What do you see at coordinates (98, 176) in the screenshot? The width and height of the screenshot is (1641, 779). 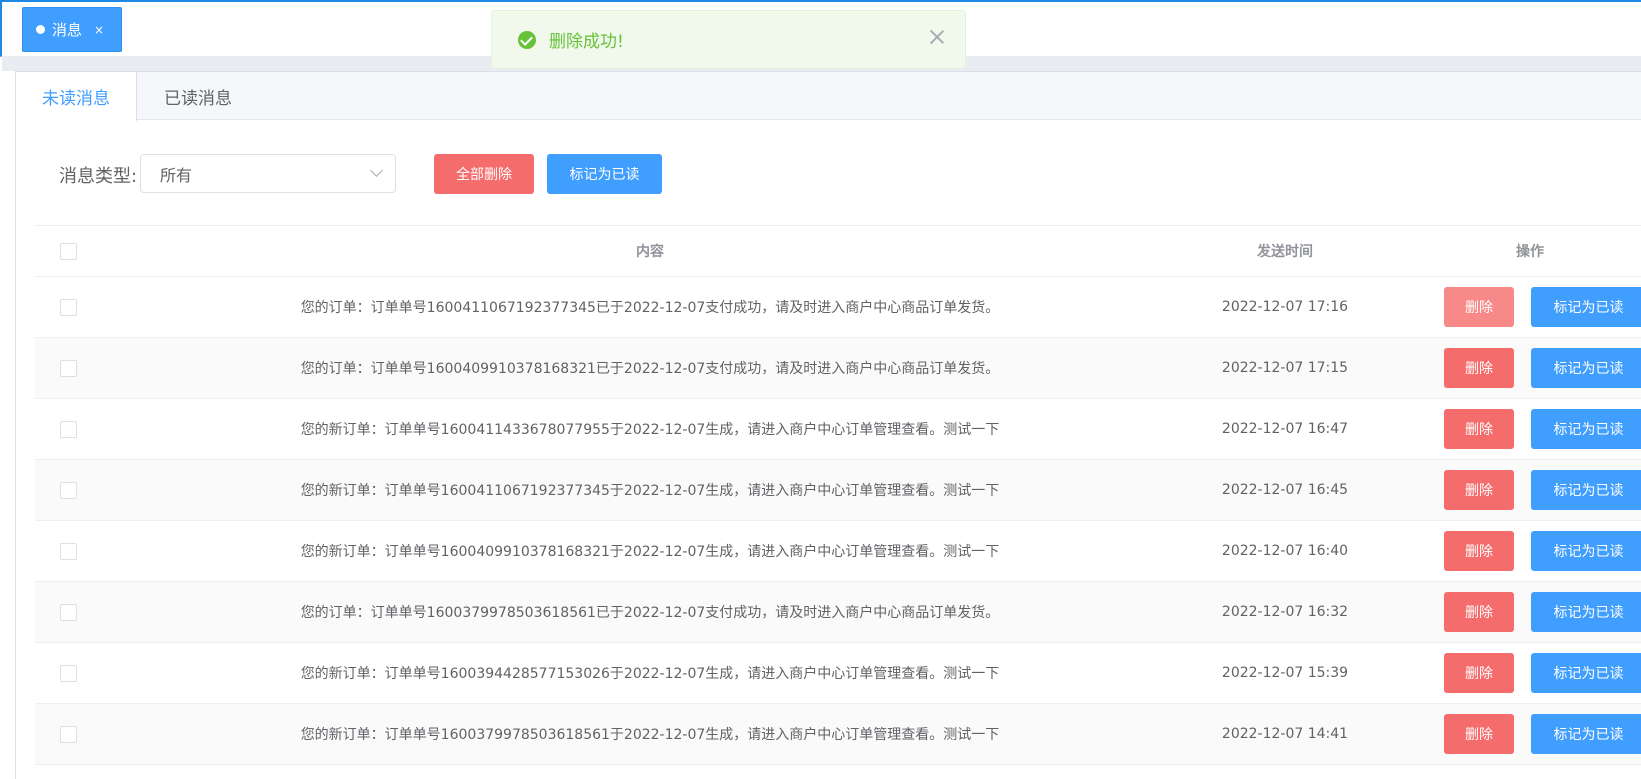 I see `message-type-label: 消息类型:` at bounding box center [98, 176].